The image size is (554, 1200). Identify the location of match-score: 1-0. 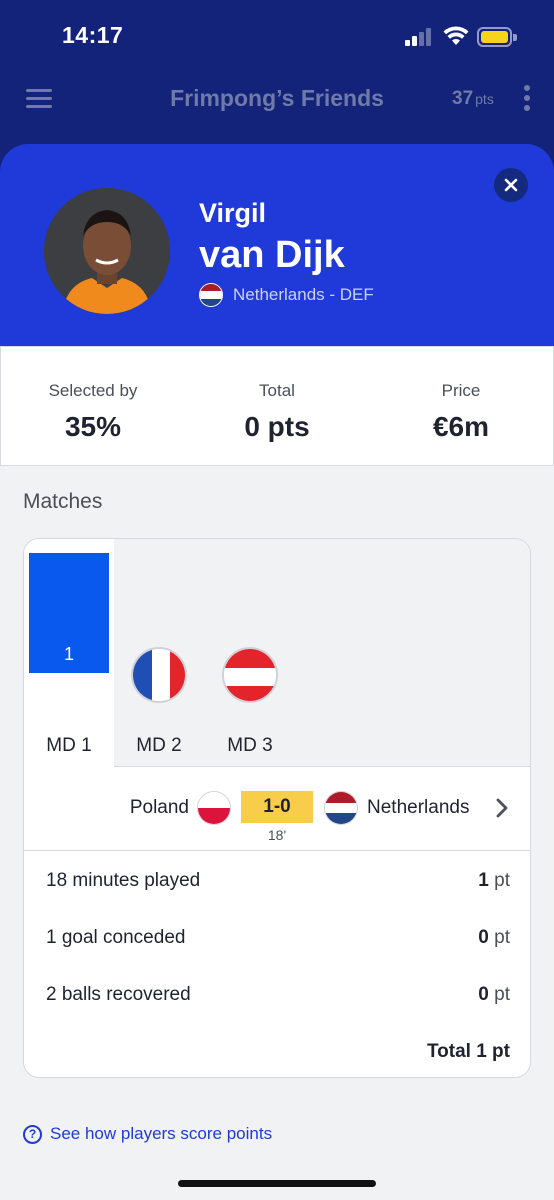
(277, 807).